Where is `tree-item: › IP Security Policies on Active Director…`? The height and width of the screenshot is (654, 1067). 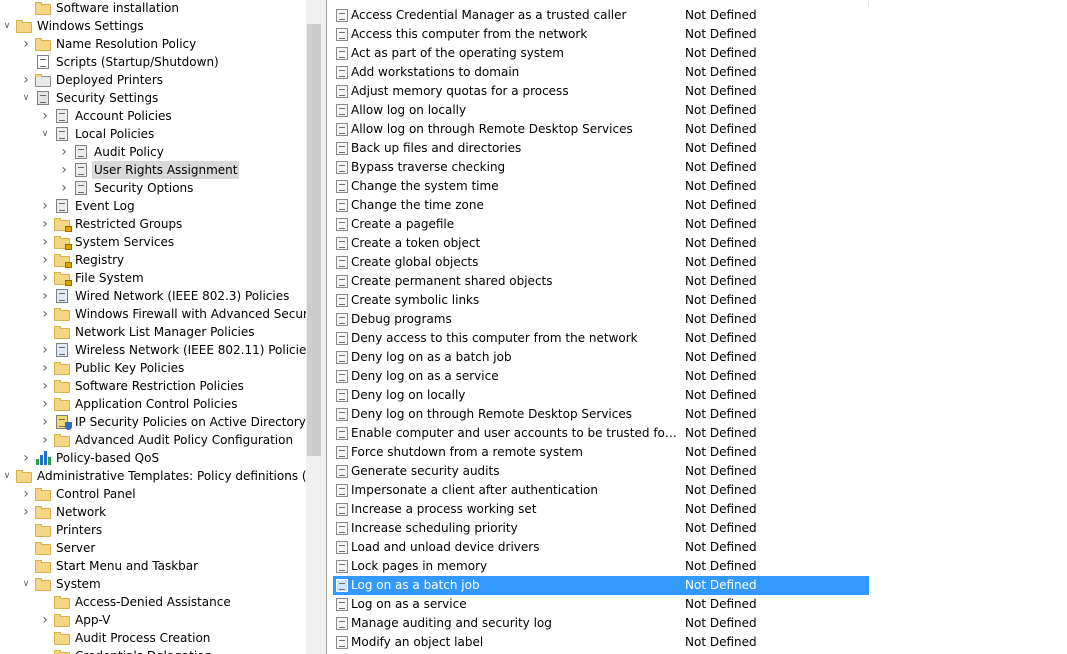 tree-item: › IP Security Policies on Active Director… is located at coordinates (172, 422).